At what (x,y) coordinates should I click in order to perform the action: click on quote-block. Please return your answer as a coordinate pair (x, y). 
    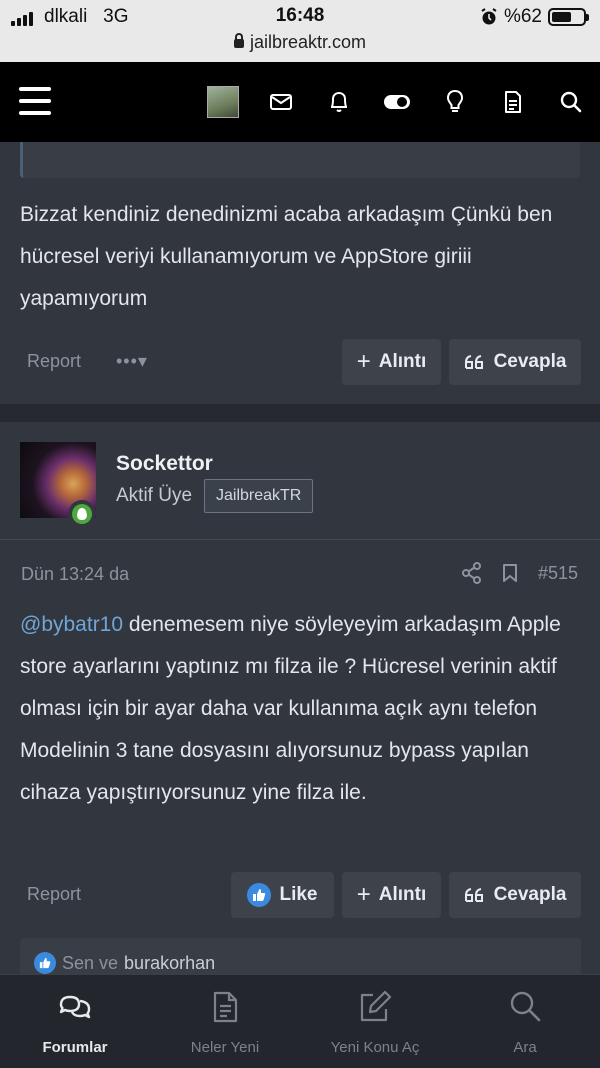
    Looking at the image, I should click on (300, 160).